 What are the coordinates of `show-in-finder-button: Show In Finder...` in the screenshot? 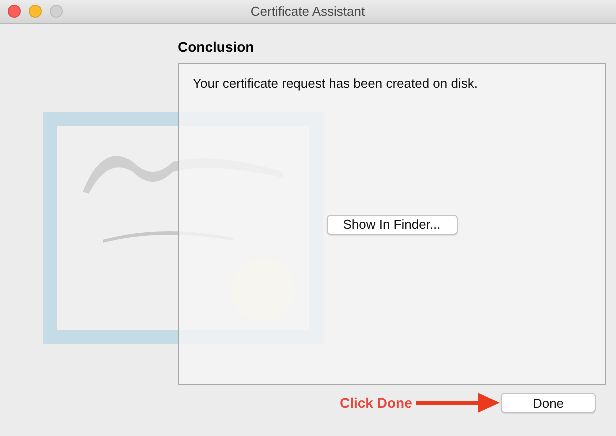 It's located at (392, 224).